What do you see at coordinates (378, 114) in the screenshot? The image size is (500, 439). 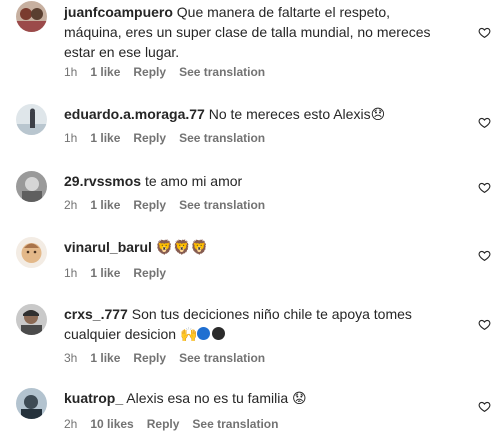 I see `emoji: 😞` at bounding box center [378, 114].